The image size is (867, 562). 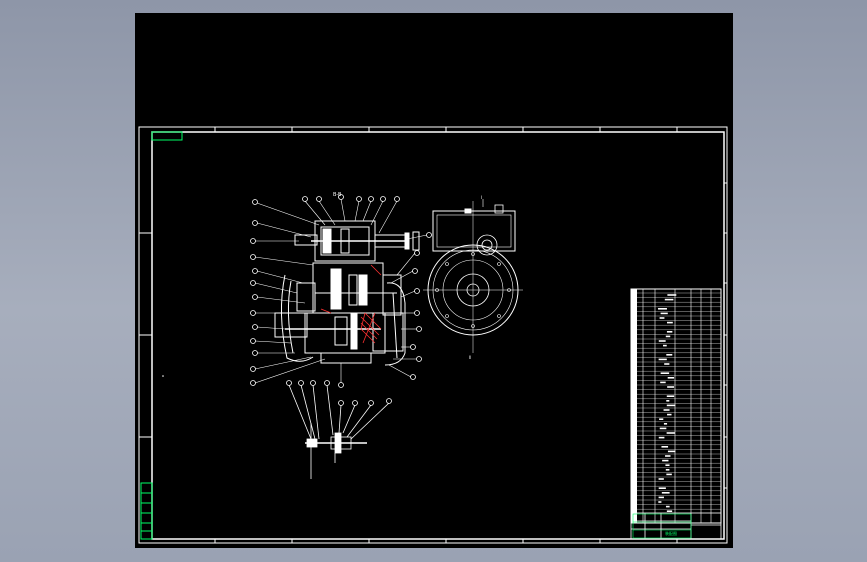 I want to click on main-sectional-view: B-B, so click(x=341, y=290).